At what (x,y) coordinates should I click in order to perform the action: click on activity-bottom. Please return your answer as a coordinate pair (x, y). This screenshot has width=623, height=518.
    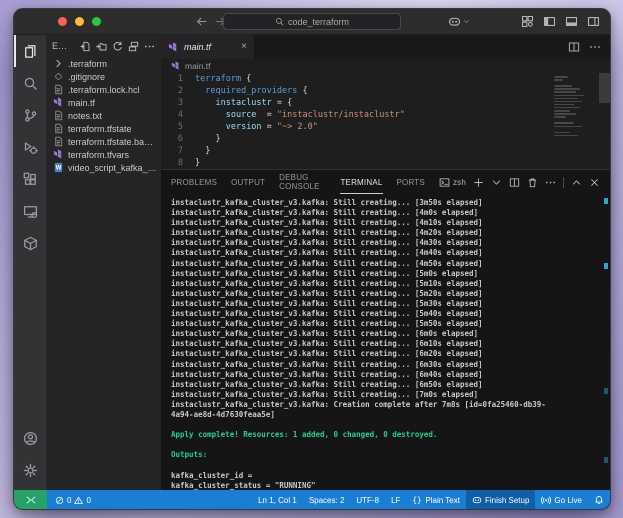
    Looking at the image, I should click on (30, 454).